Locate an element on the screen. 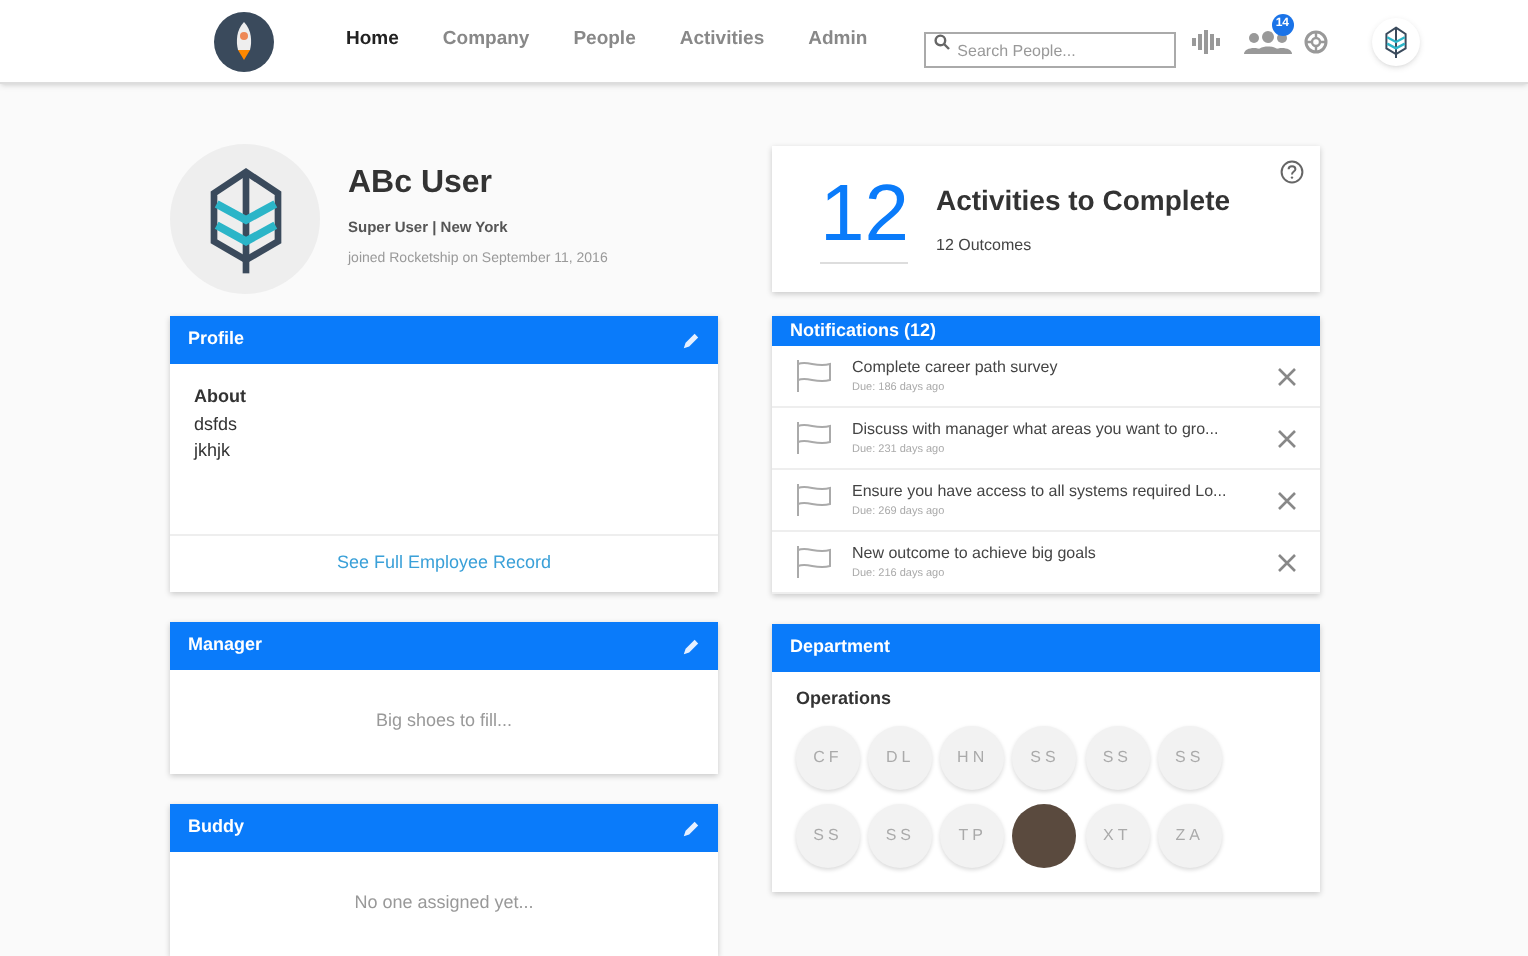 The height and width of the screenshot is (956, 1528). photo-placeholder is located at coordinates (1044, 835).